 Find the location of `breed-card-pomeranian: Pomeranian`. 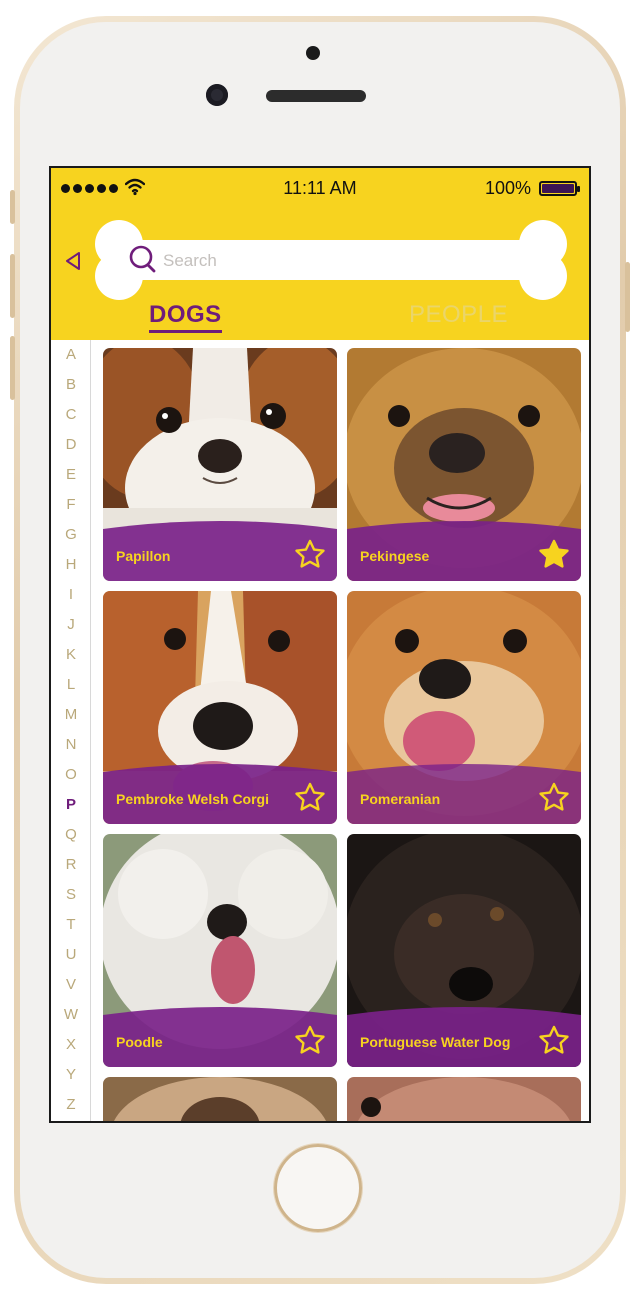

breed-card-pomeranian: Pomeranian is located at coordinates (464, 707).